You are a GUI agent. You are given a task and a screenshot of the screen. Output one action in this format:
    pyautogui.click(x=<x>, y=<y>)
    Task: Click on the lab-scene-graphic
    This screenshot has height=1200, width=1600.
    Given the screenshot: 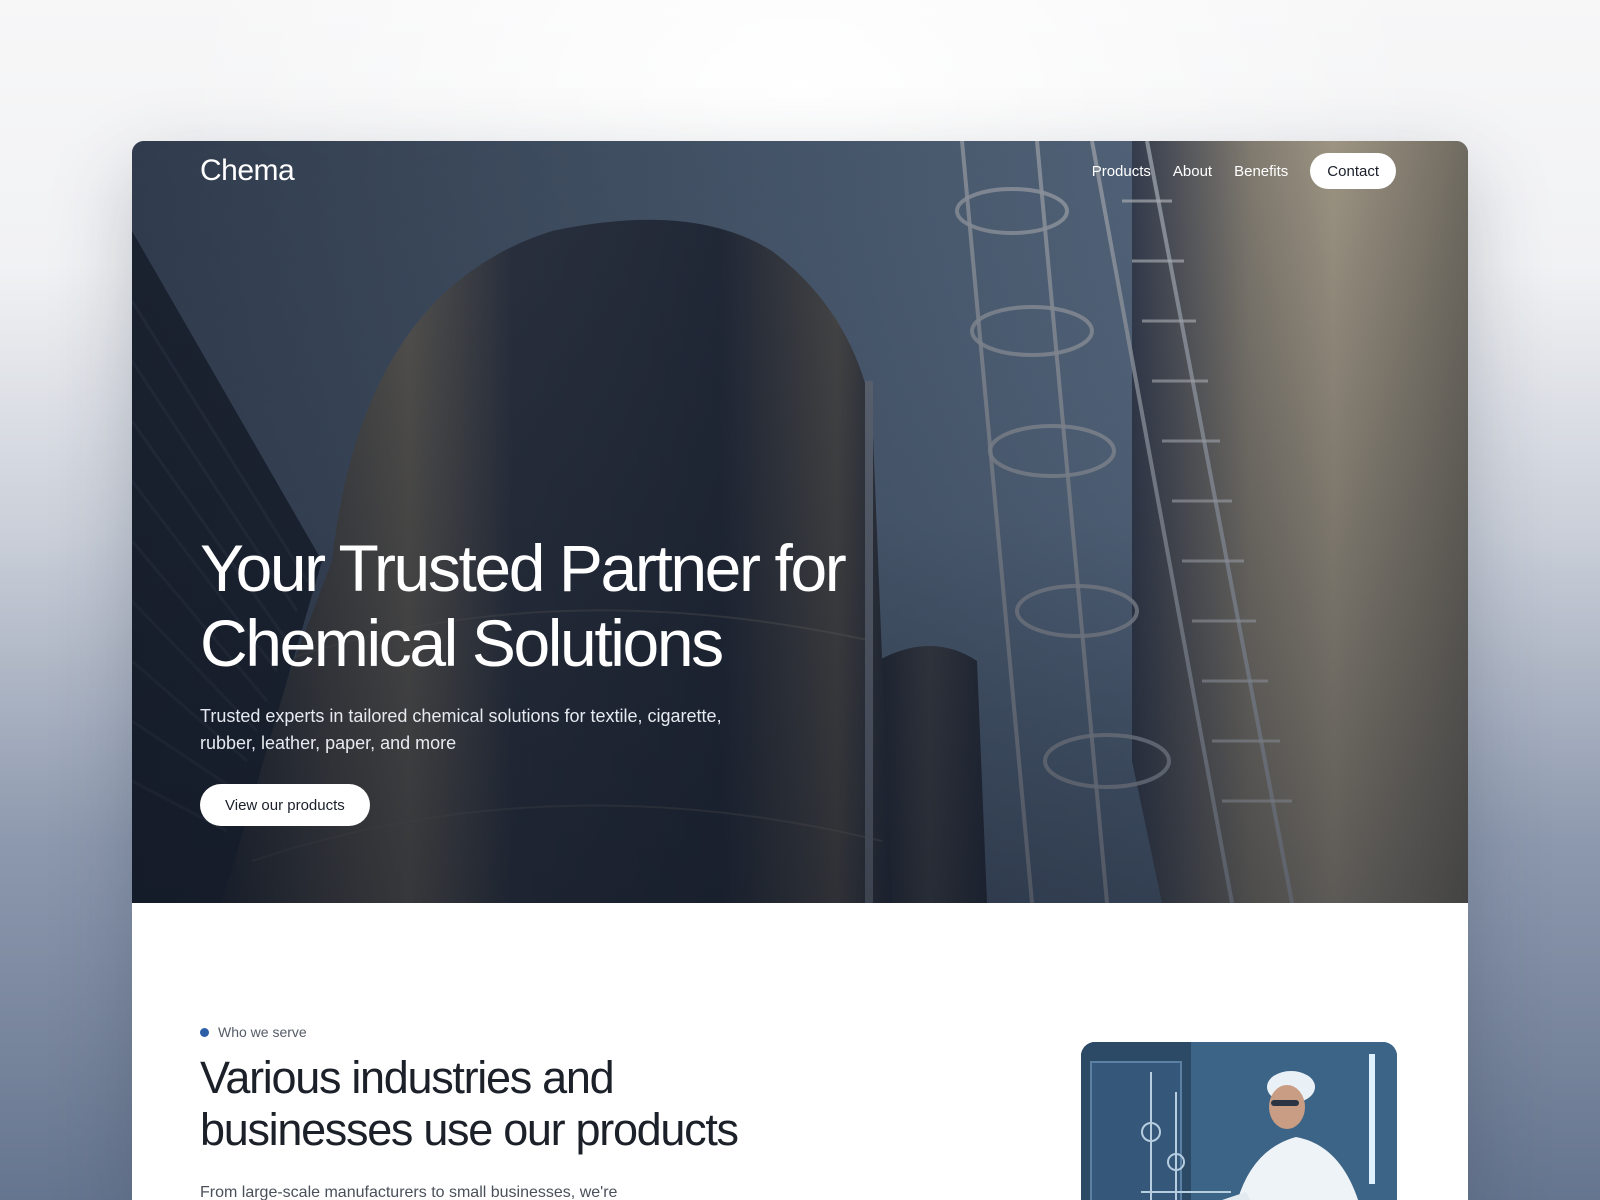 What is the action you would take?
    pyautogui.click(x=1239, y=1121)
    